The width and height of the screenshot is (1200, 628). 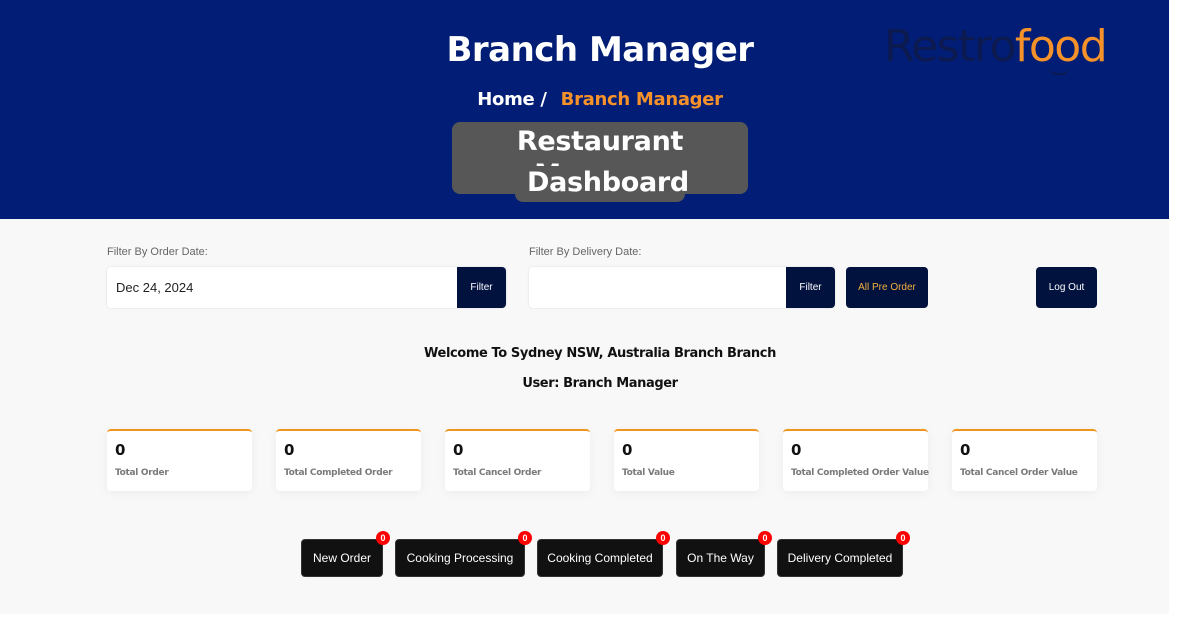 What do you see at coordinates (765, 538) in the screenshot?
I see `on-the-way-count-badge: 0` at bounding box center [765, 538].